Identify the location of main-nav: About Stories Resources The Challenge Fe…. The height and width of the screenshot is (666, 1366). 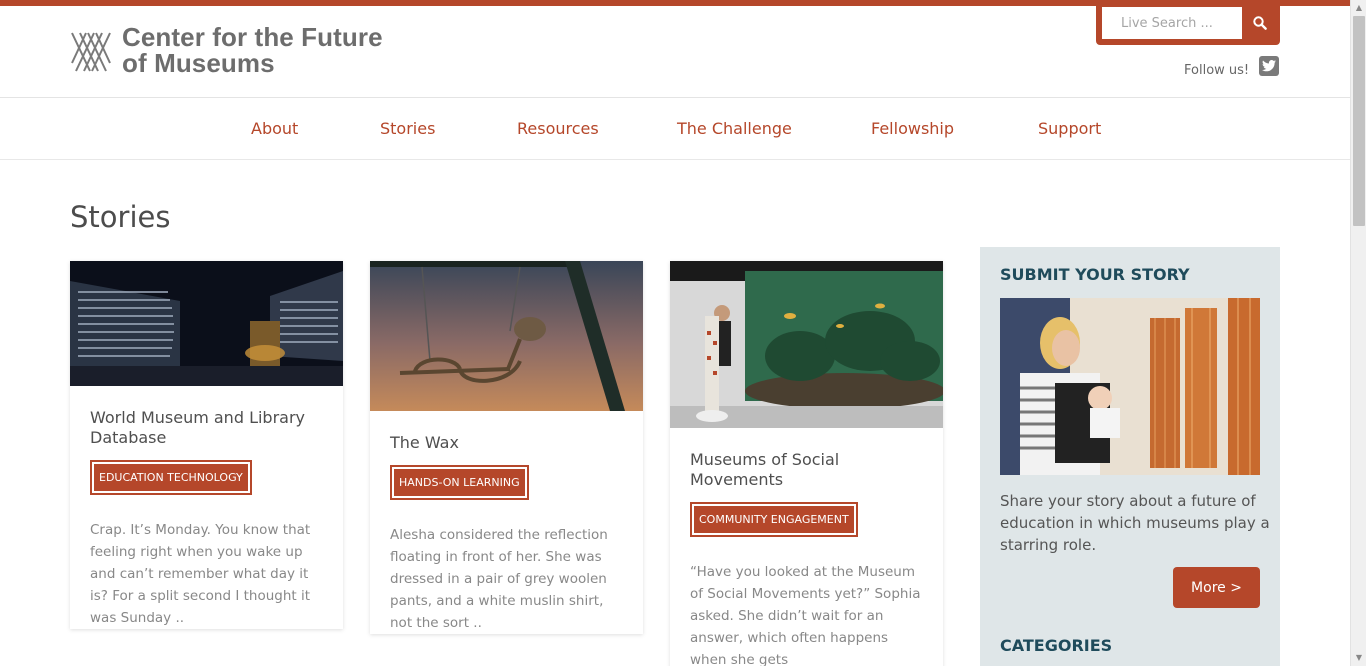
(675, 129).